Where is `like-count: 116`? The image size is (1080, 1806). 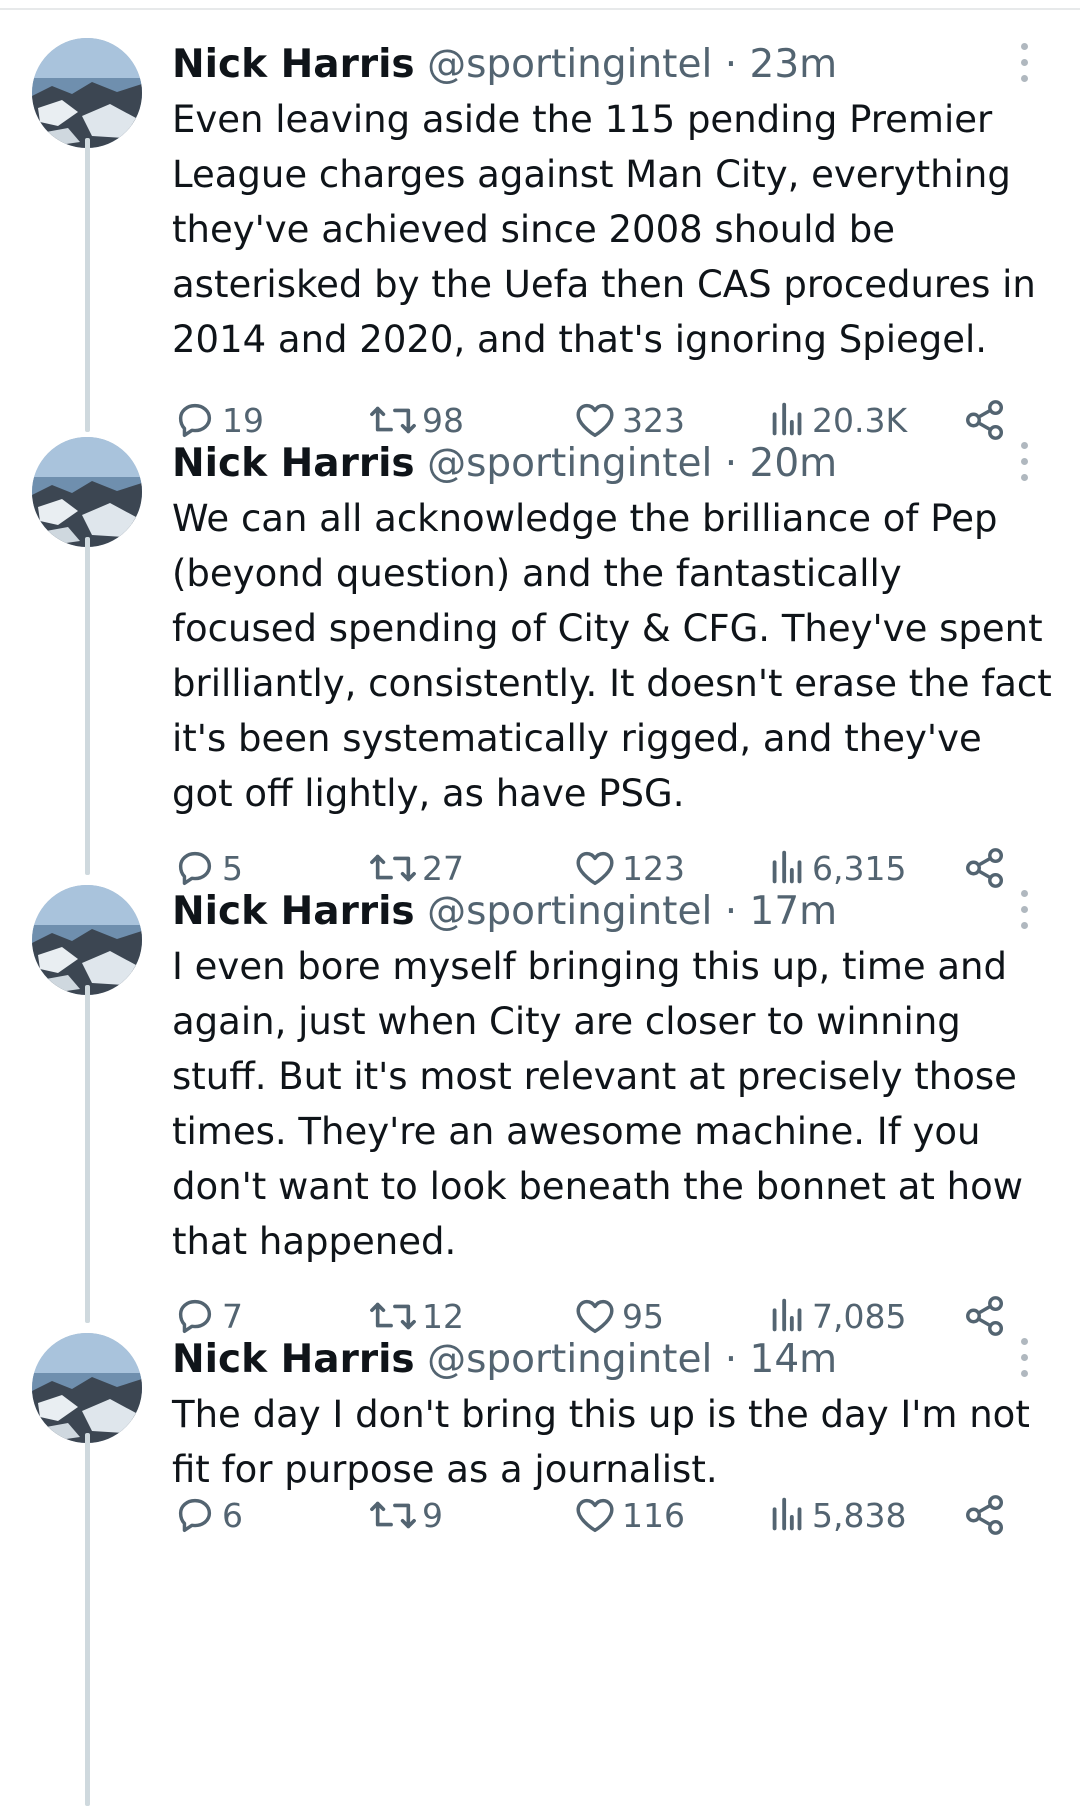
like-count: 116 is located at coordinates (653, 1515).